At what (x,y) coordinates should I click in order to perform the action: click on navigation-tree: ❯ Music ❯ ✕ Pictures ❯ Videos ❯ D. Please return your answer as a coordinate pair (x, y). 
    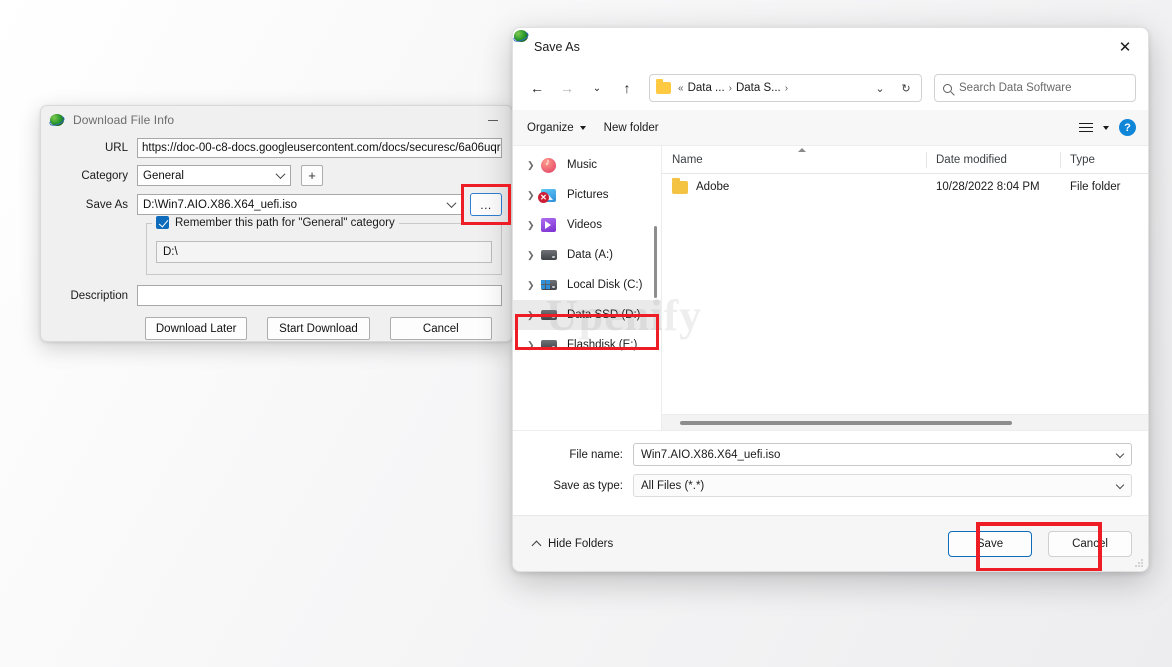
    Looking at the image, I should click on (587, 288).